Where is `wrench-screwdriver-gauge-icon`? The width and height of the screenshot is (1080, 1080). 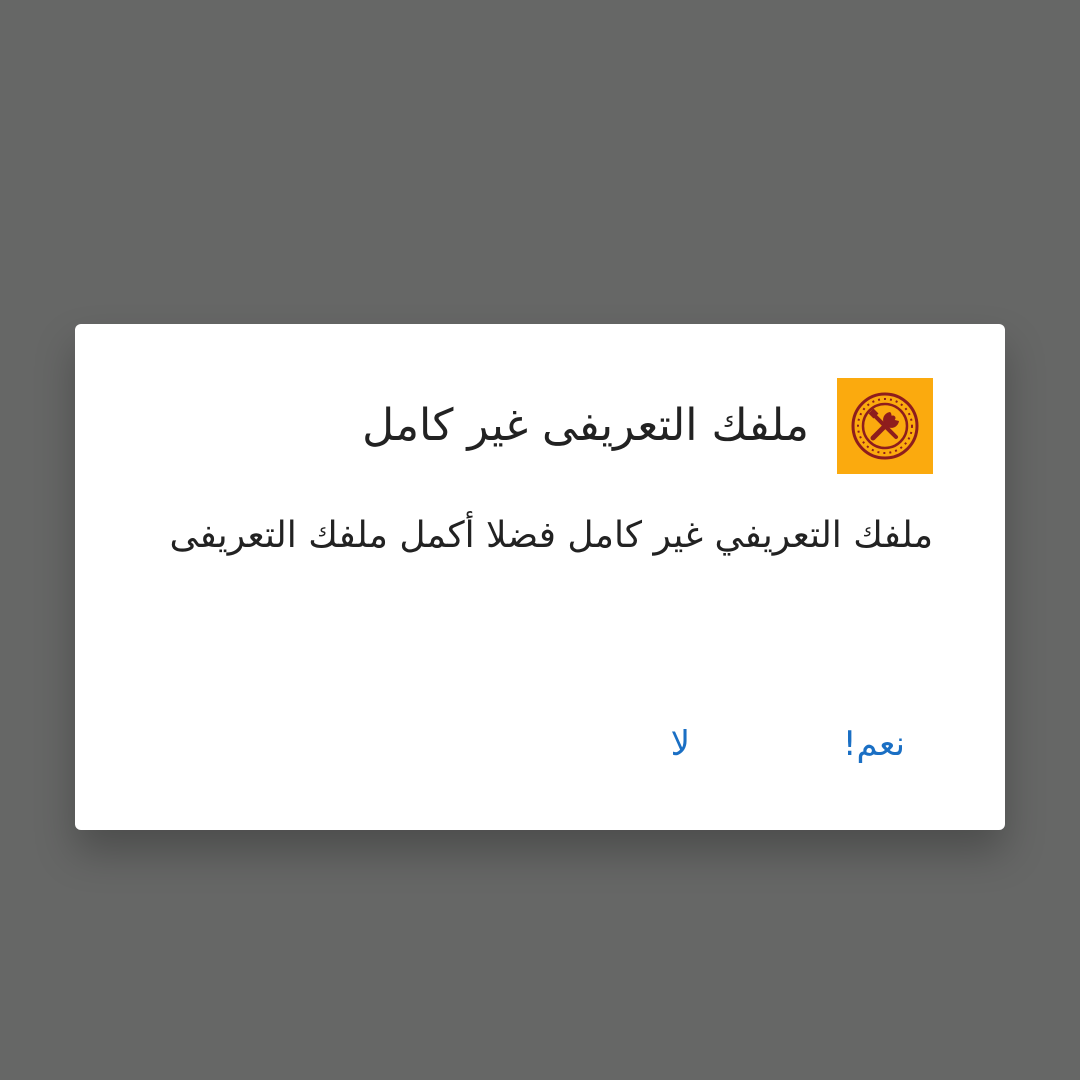
wrench-screwdriver-gauge-icon is located at coordinates (885, 426).